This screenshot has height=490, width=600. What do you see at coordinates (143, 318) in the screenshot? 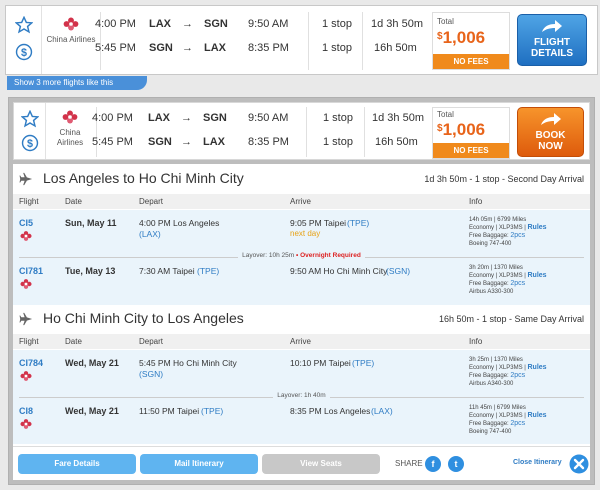
I see `section-title: Ho Chi Minh City to Los Angeles` at bounding box center [143, 318].